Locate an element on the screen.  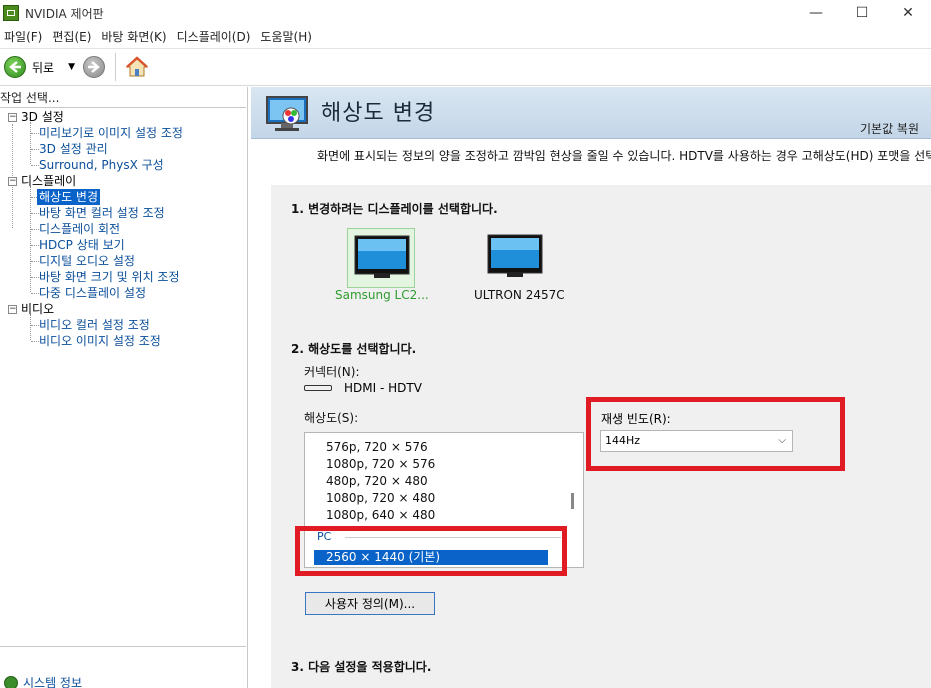
resolution-item: 576p, 720 × 576 is located at coordinates (377, 447).